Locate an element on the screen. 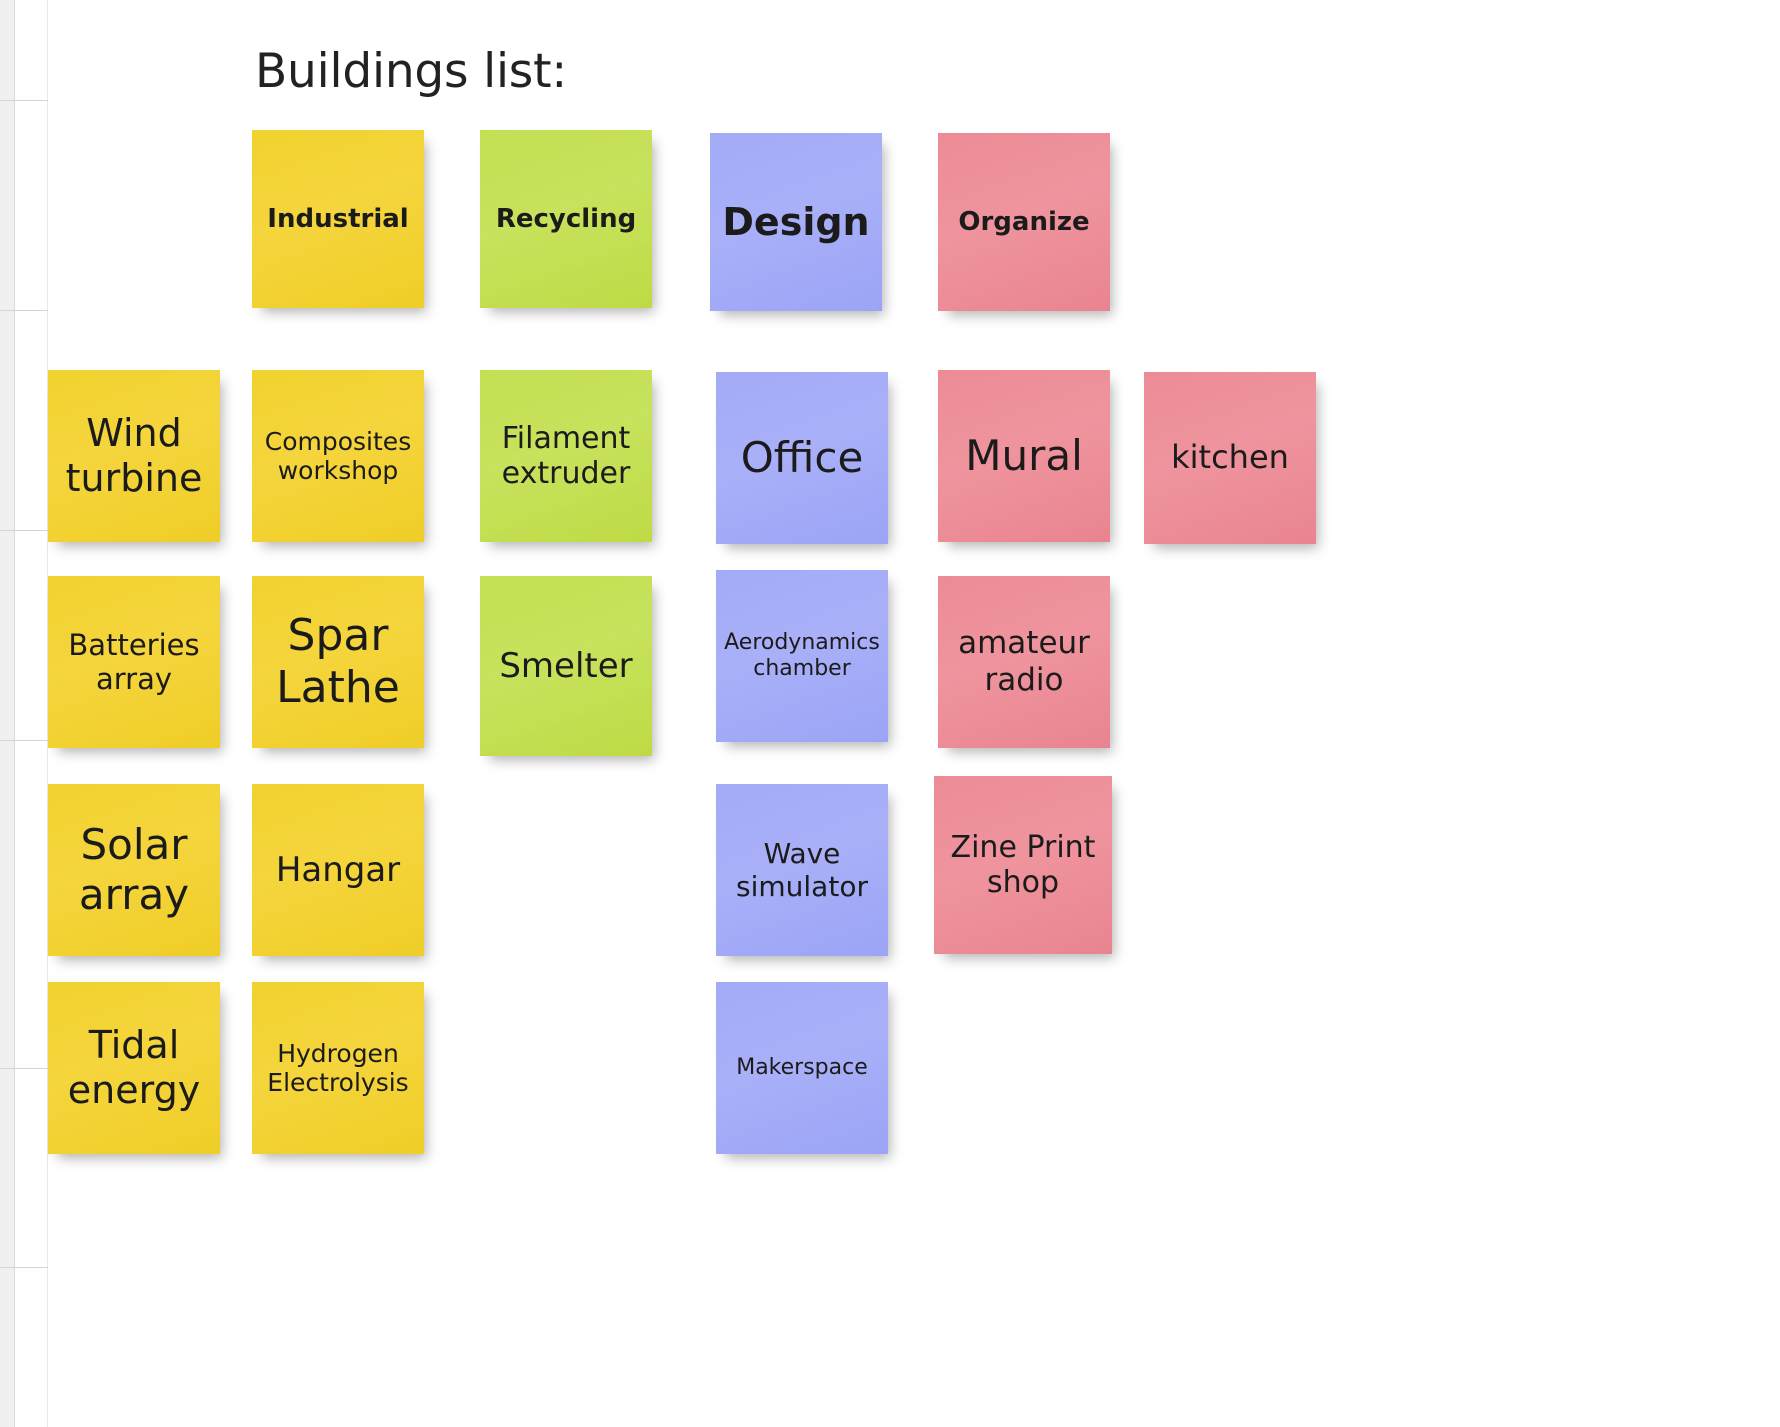  note-header-design-label: Design is located at coordinates (796, 221).